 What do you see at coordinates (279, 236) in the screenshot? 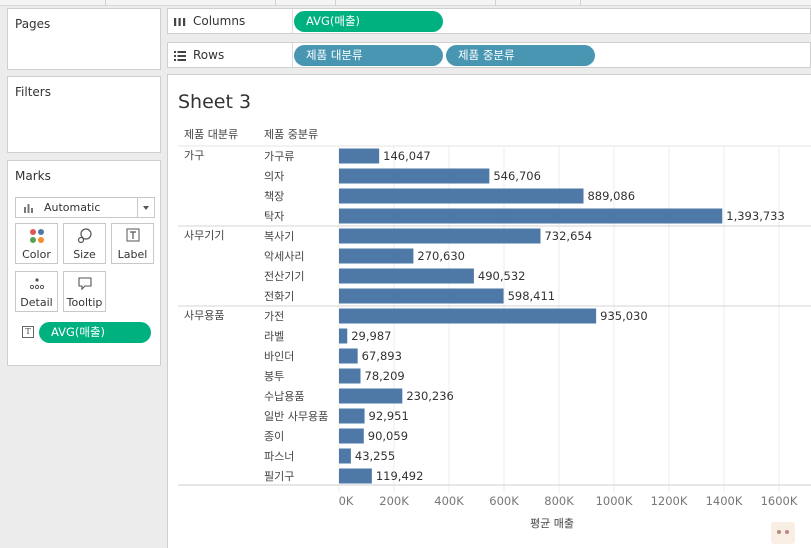
I see `subcategory-label: 복사기` at bounding box center [279, 236].